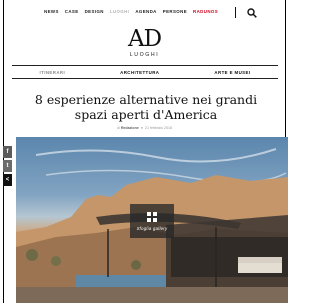 The width and height of the screenshot is (320, 303). I want to click on nav-item-persone: PERSONE, so click(175, 11).